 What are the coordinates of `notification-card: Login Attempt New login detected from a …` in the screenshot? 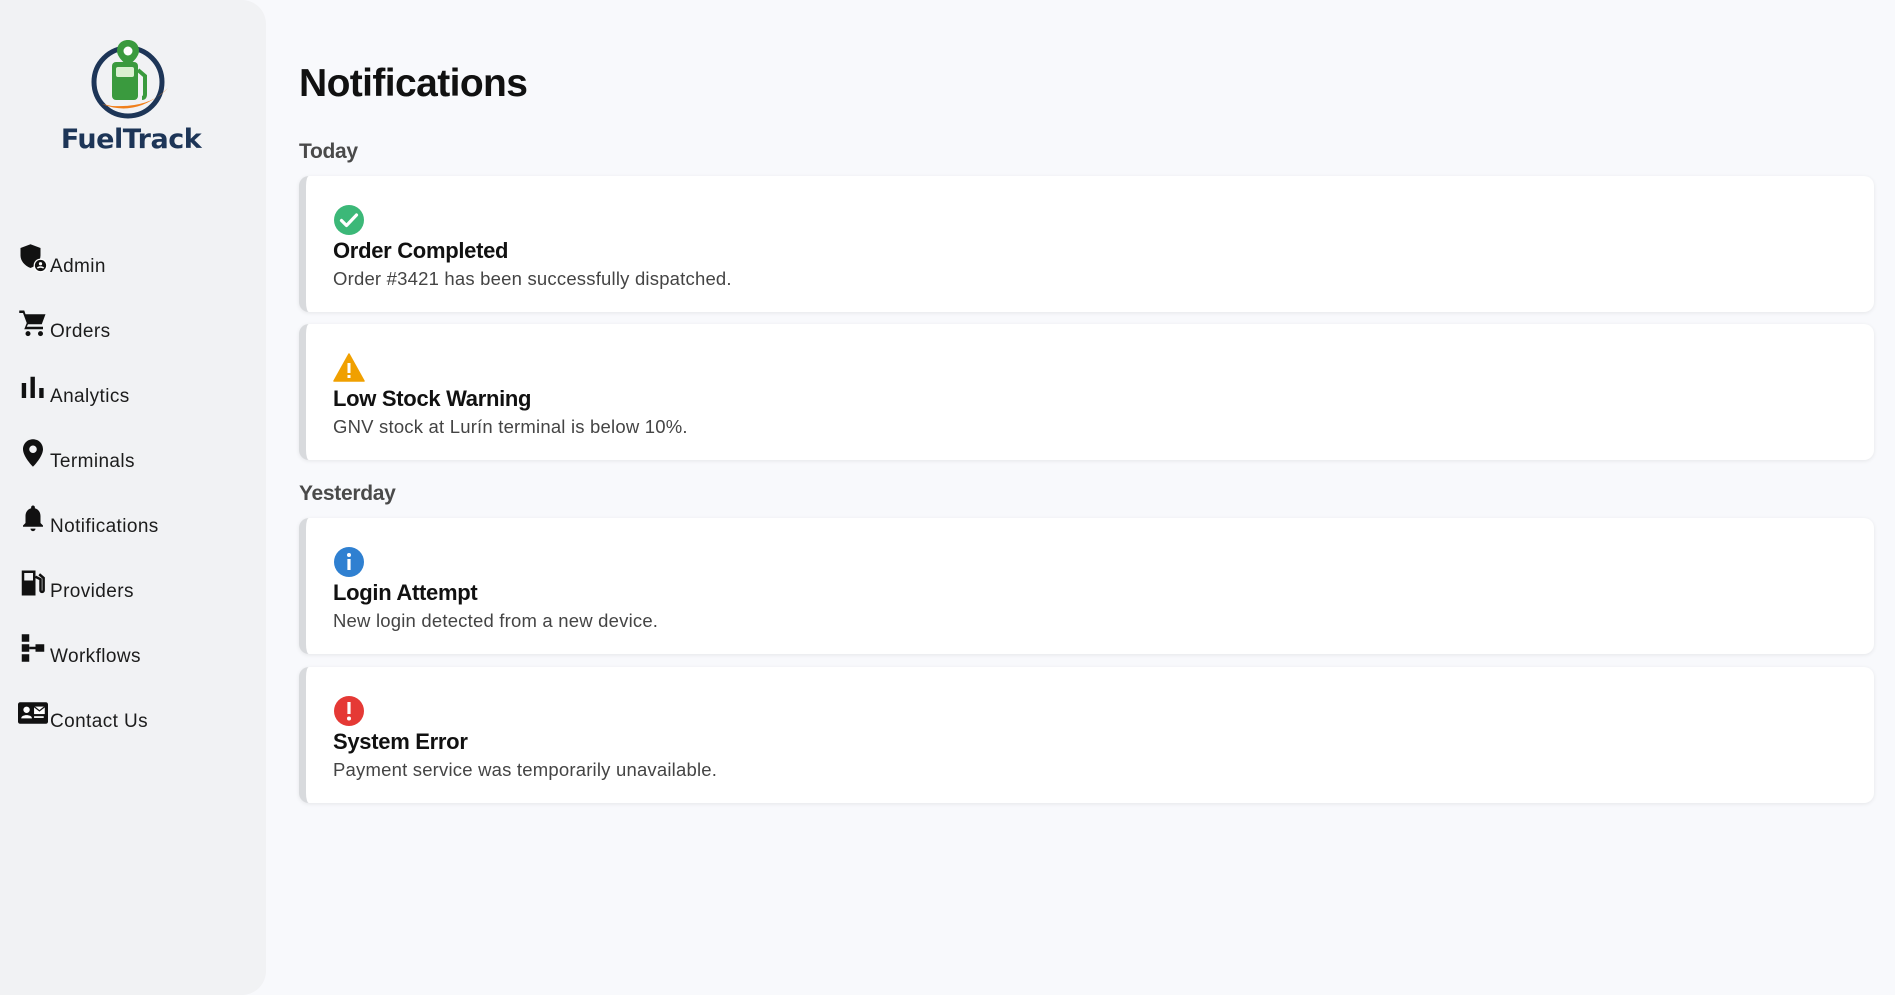 It's located at (1086, 586).